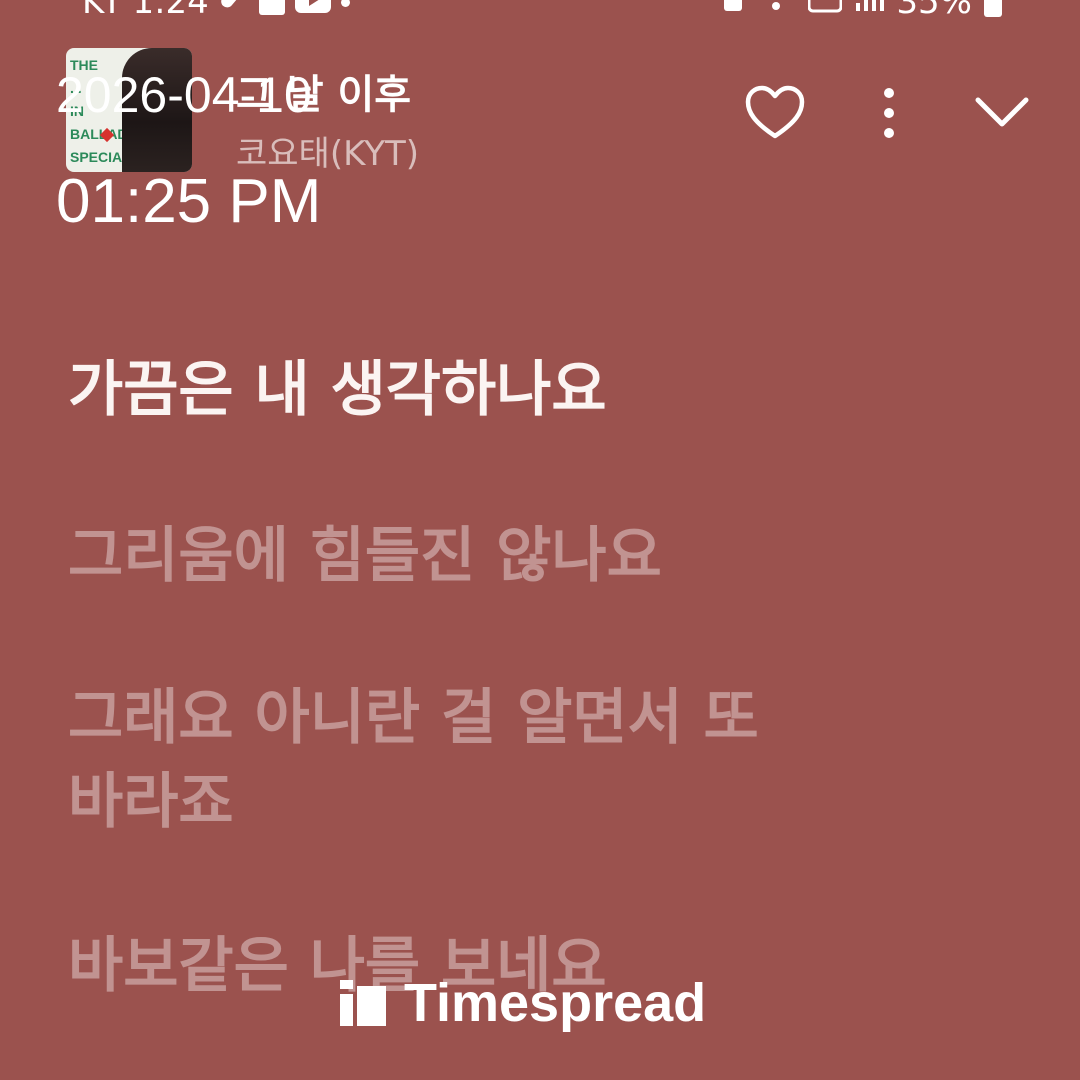  I want to click on battery-icon, so click(993, 8).